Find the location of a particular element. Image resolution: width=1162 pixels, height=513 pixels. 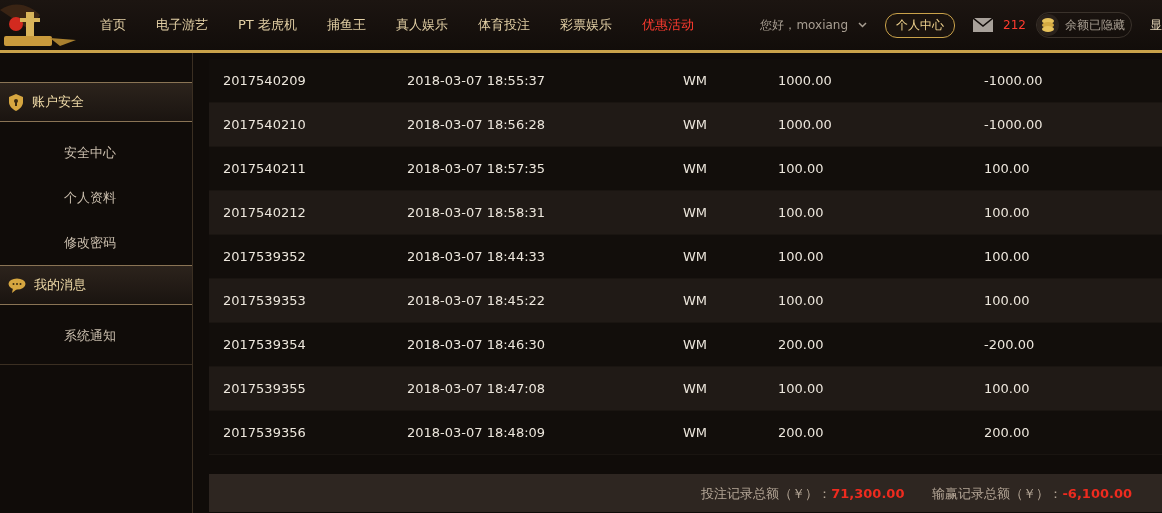

nav-link: 首页 is located at coordinates (113, 25).